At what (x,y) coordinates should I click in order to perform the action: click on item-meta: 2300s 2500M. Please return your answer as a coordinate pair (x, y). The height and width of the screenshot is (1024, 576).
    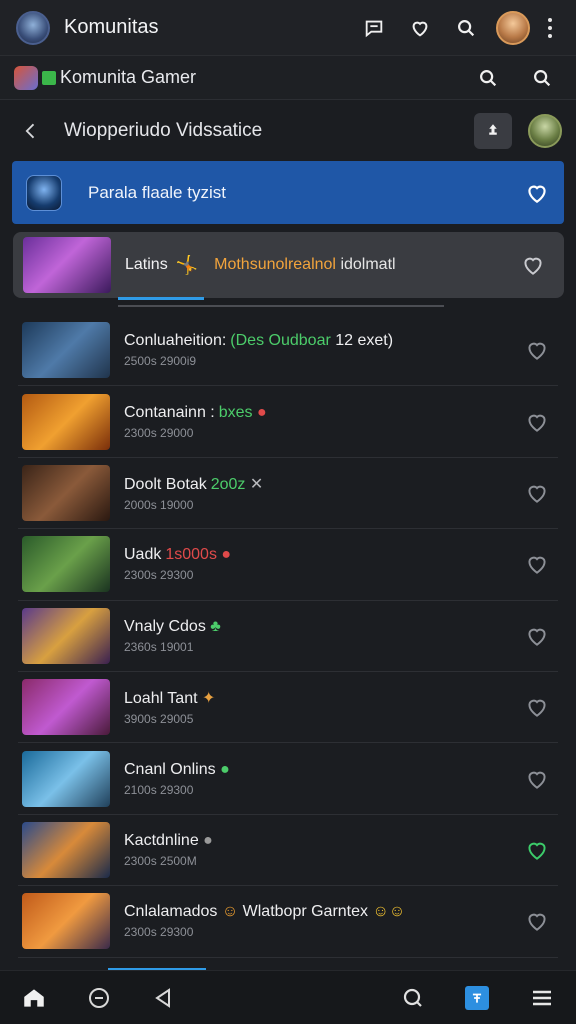
    Looking at the image, I should click on (160, 860).